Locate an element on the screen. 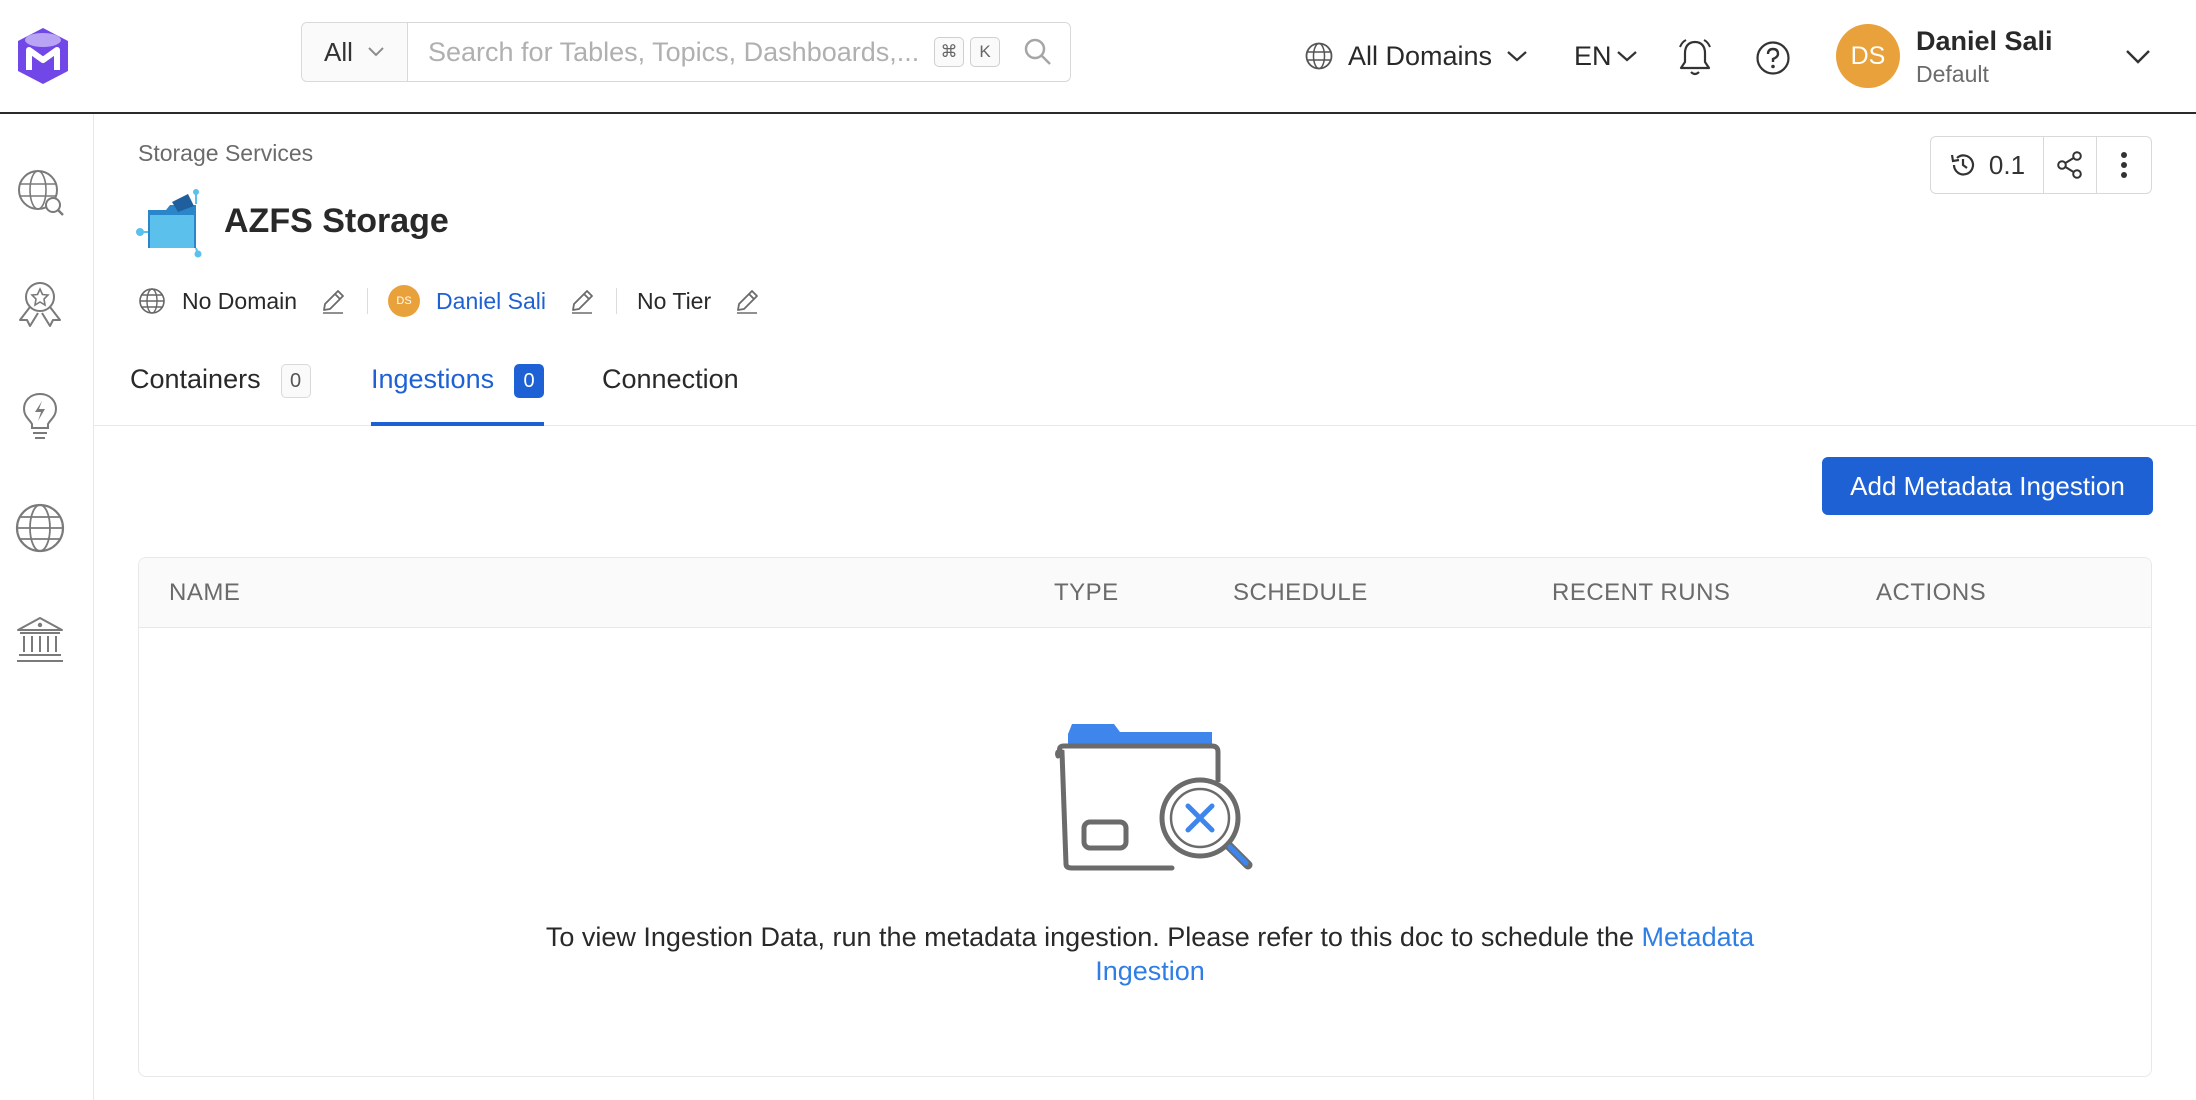  quality-badge-icon is located at coordinates (40, 304).